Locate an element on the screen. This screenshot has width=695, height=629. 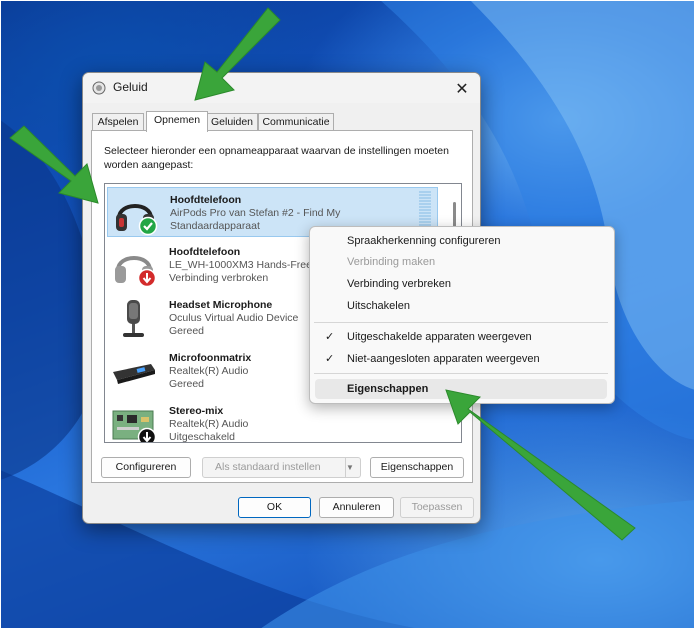
ok-button: OK is located at coordinates (274, 507).